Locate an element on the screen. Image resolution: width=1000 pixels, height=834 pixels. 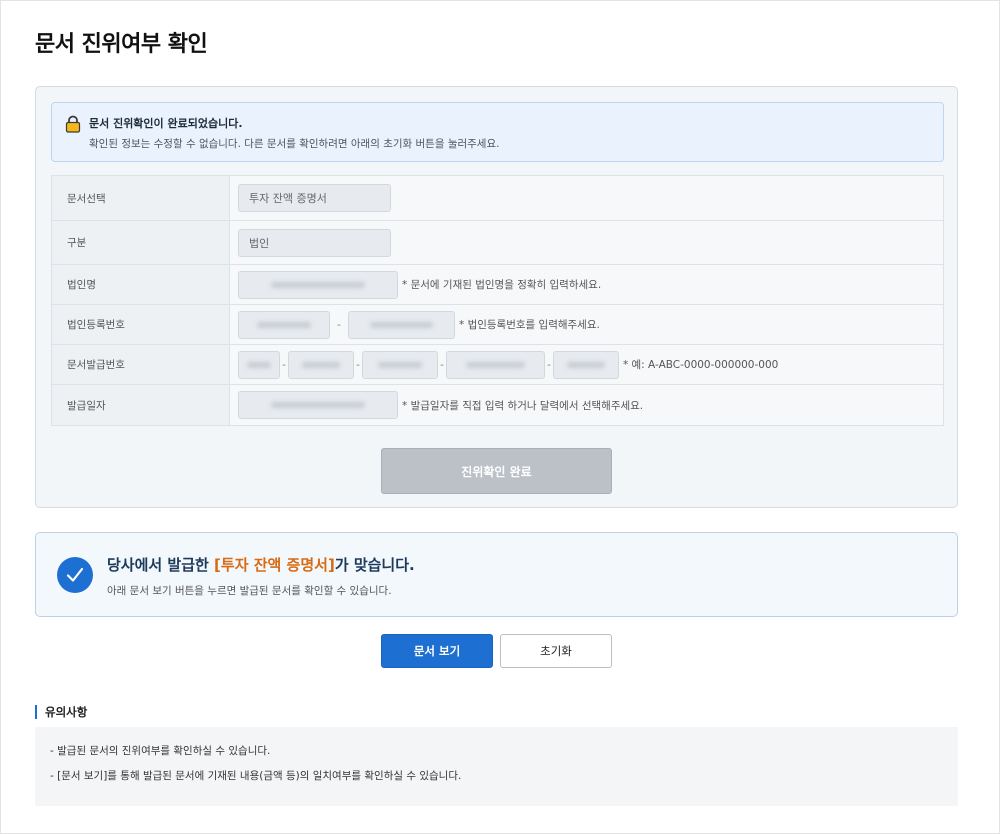
document-select-field: 투자 잔액 증명서 is located at coordinates (314, 198).